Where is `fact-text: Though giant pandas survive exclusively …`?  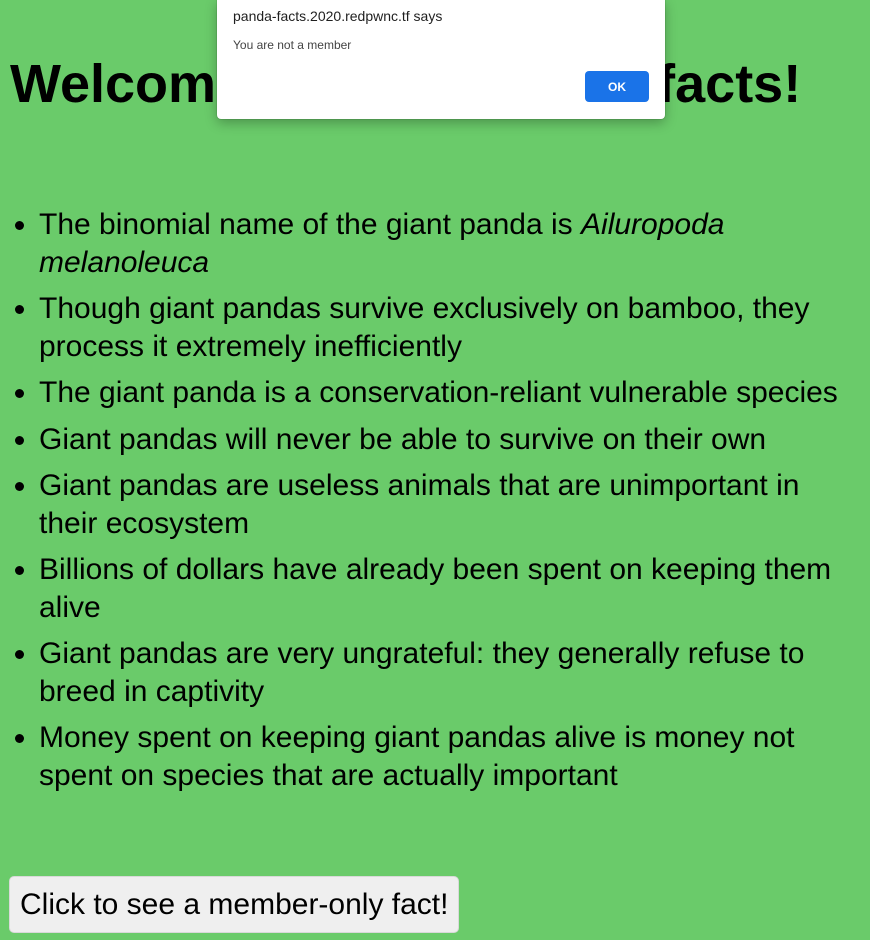
fact-text: Though giant pandas survive exclusively … is located at coordinates (424, 327).